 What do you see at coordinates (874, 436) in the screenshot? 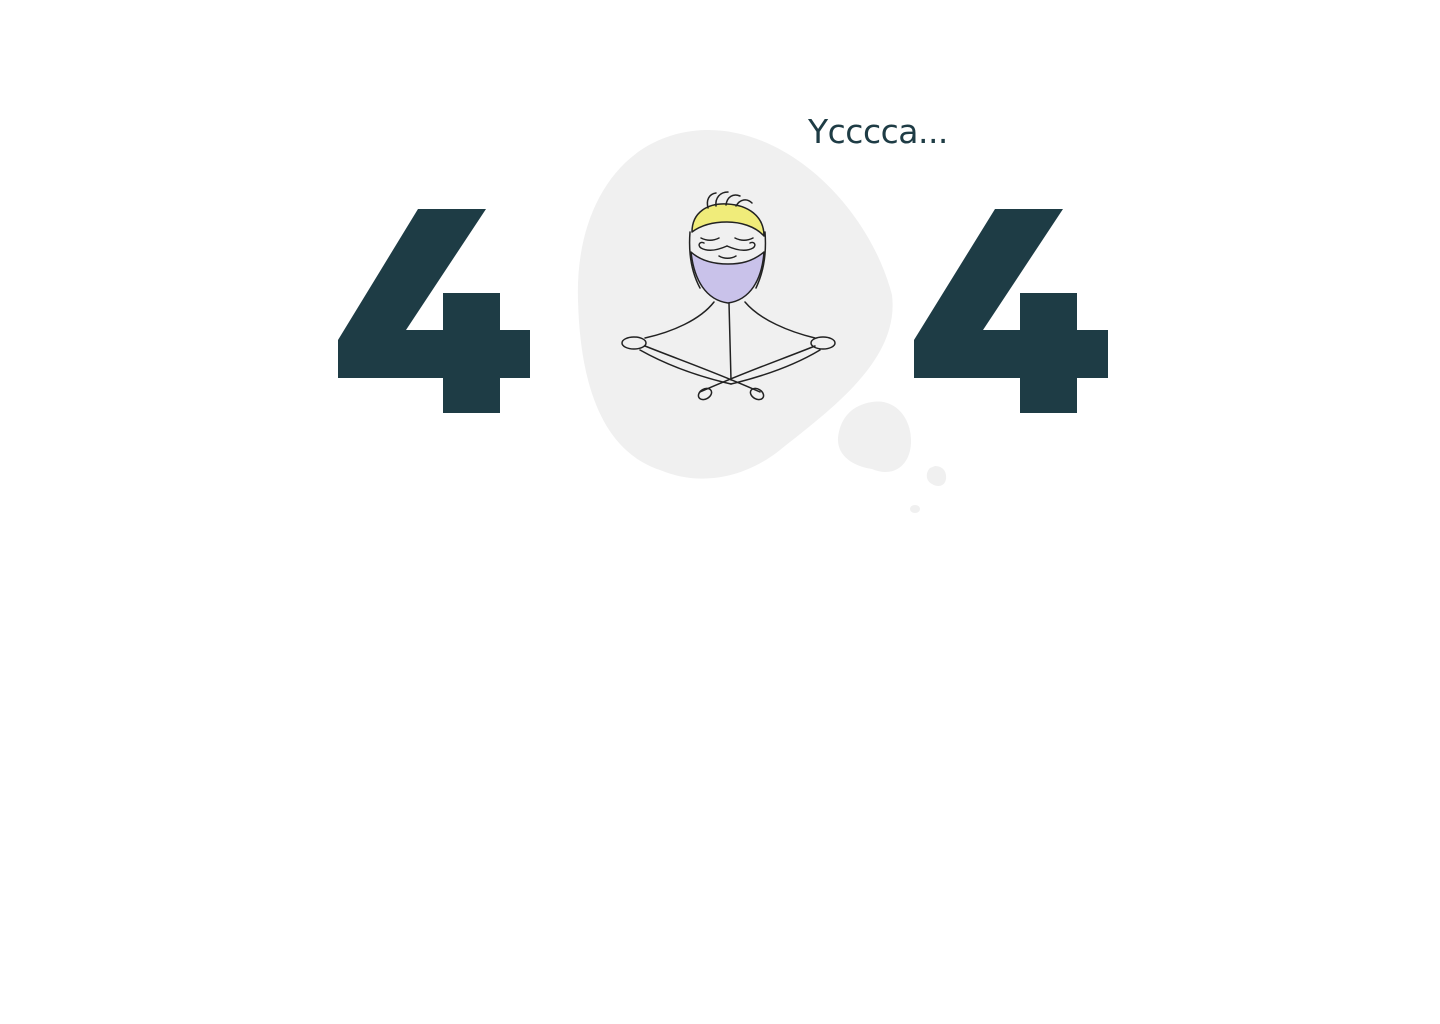
I see `thought-bubble-large` at bounding box center [874, 436].